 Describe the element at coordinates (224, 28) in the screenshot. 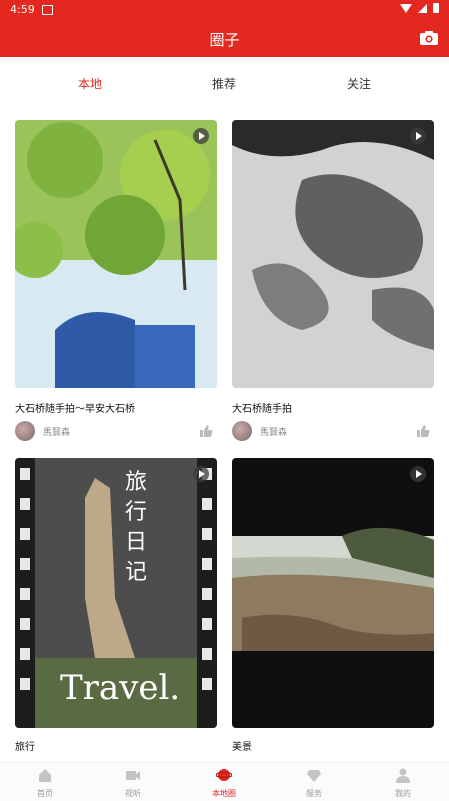

I see `app-header: 4:59 圈子` at that location.